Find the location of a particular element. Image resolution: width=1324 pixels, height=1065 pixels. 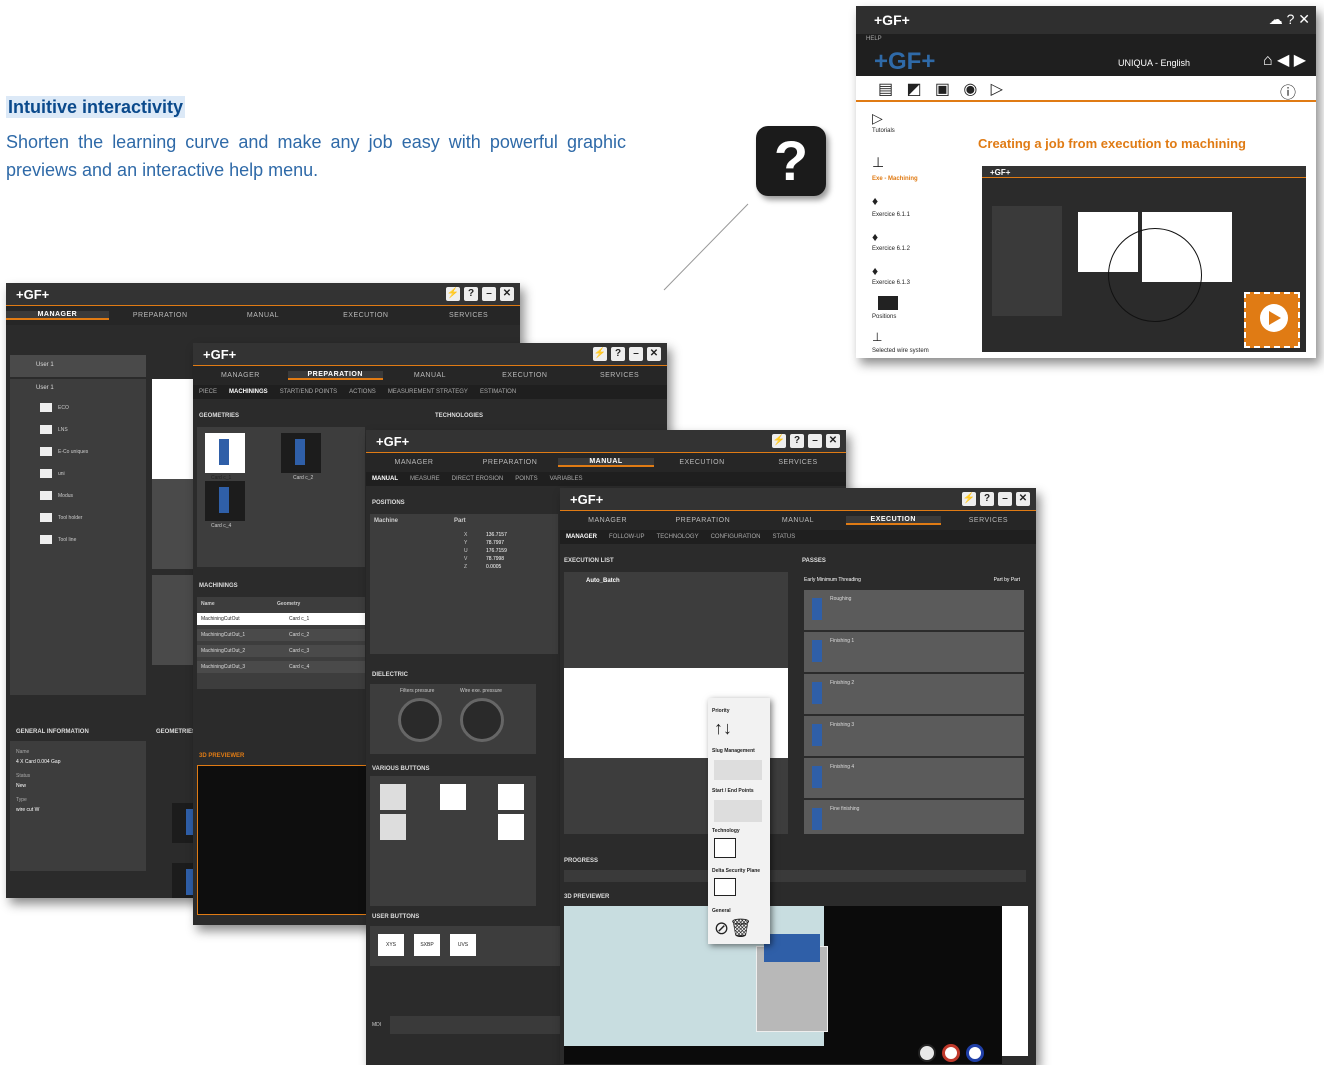

slug-buttons is located at coordinates (738, 770).